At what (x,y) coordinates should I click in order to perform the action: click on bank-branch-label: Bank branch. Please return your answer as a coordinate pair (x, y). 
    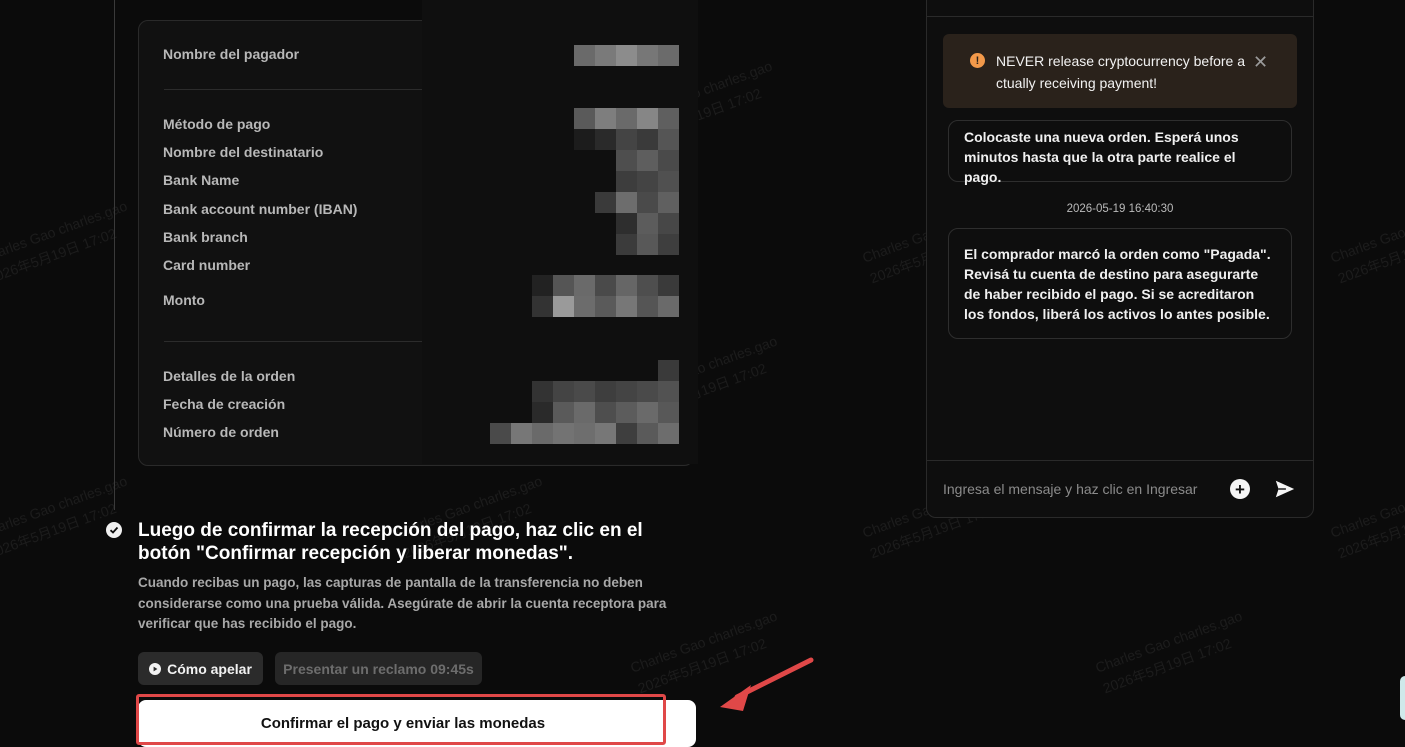
    Looking at the image, I should click on (205, 237).